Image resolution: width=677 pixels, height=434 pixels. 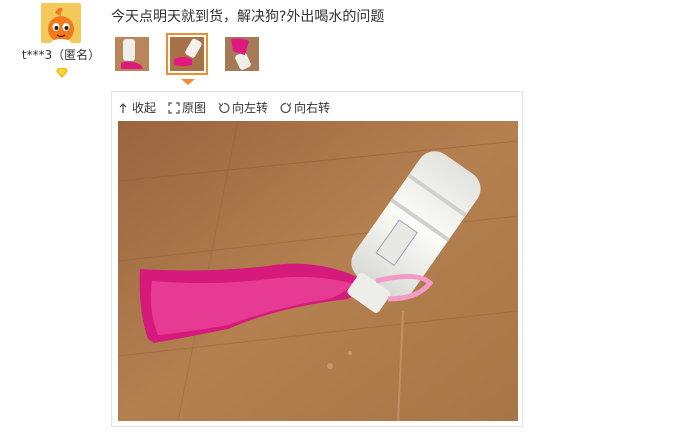 I want to click on original-image-button: 原图, so click(x=187, y=108).